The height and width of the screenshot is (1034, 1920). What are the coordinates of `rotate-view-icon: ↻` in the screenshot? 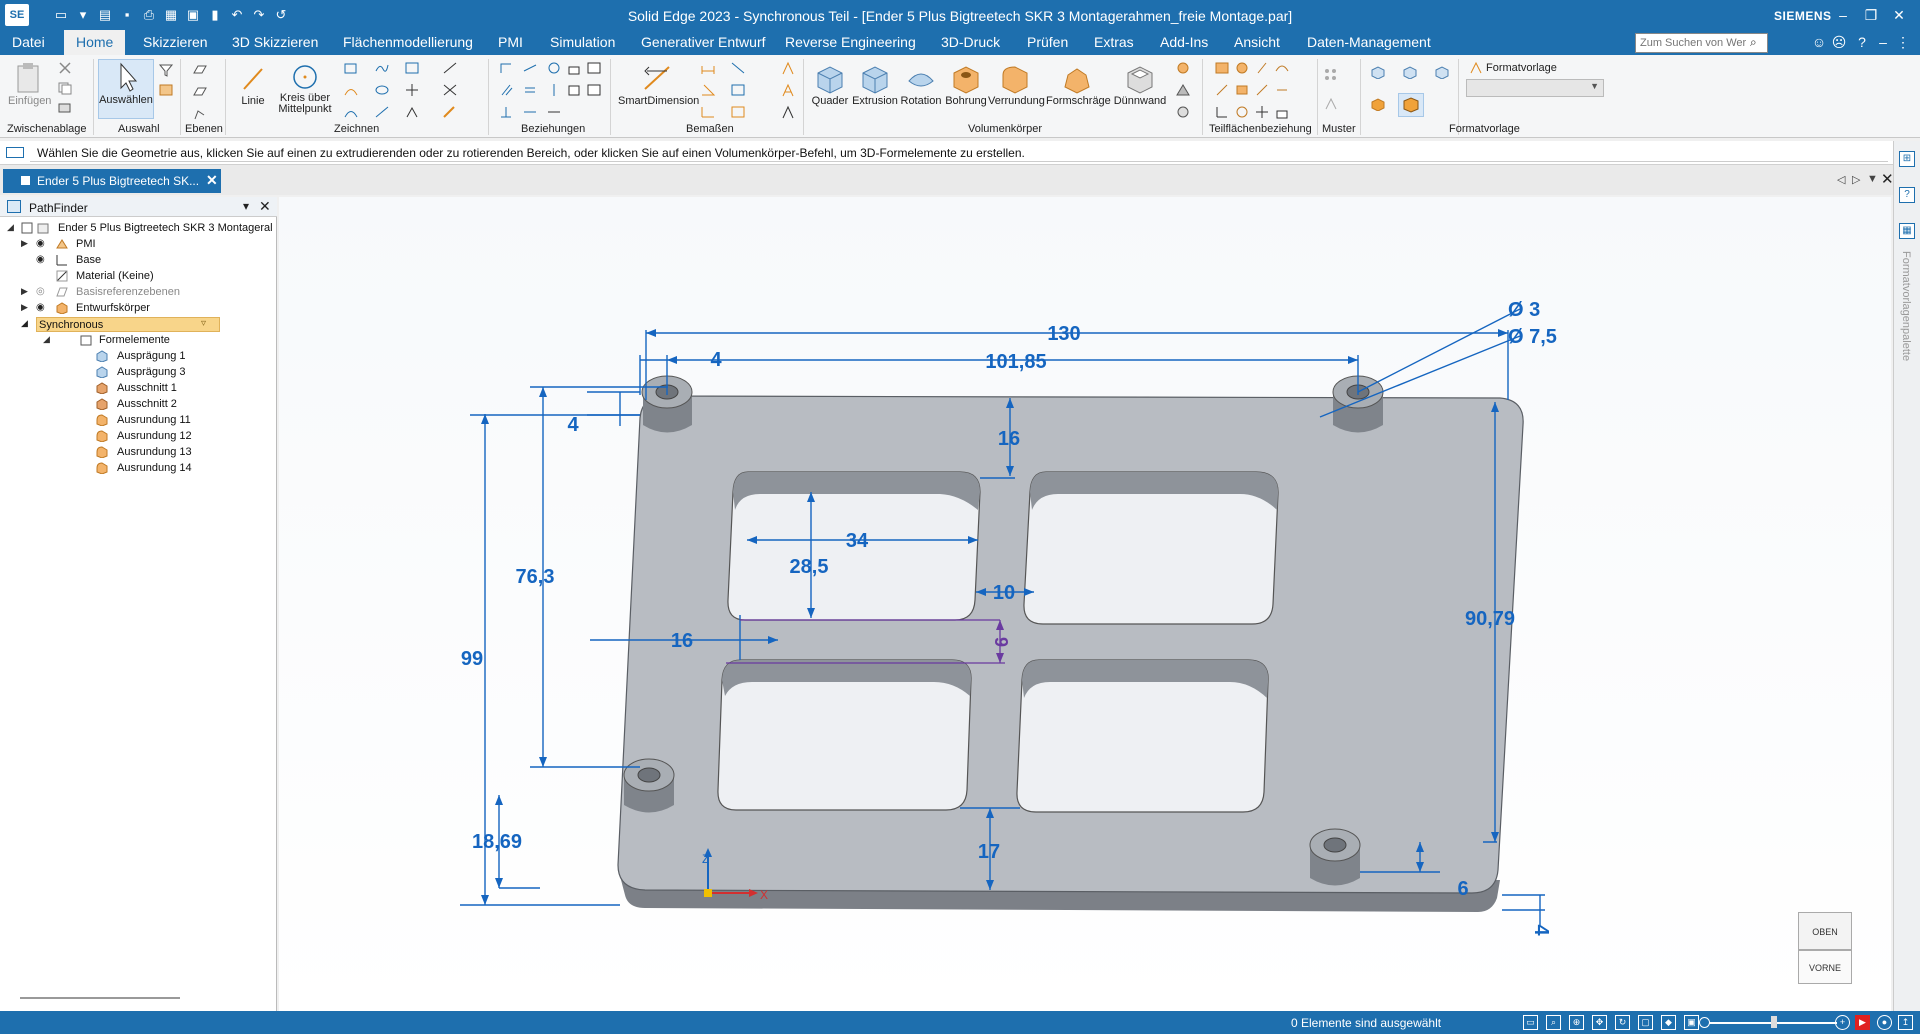 It's located at (1622, 1022).